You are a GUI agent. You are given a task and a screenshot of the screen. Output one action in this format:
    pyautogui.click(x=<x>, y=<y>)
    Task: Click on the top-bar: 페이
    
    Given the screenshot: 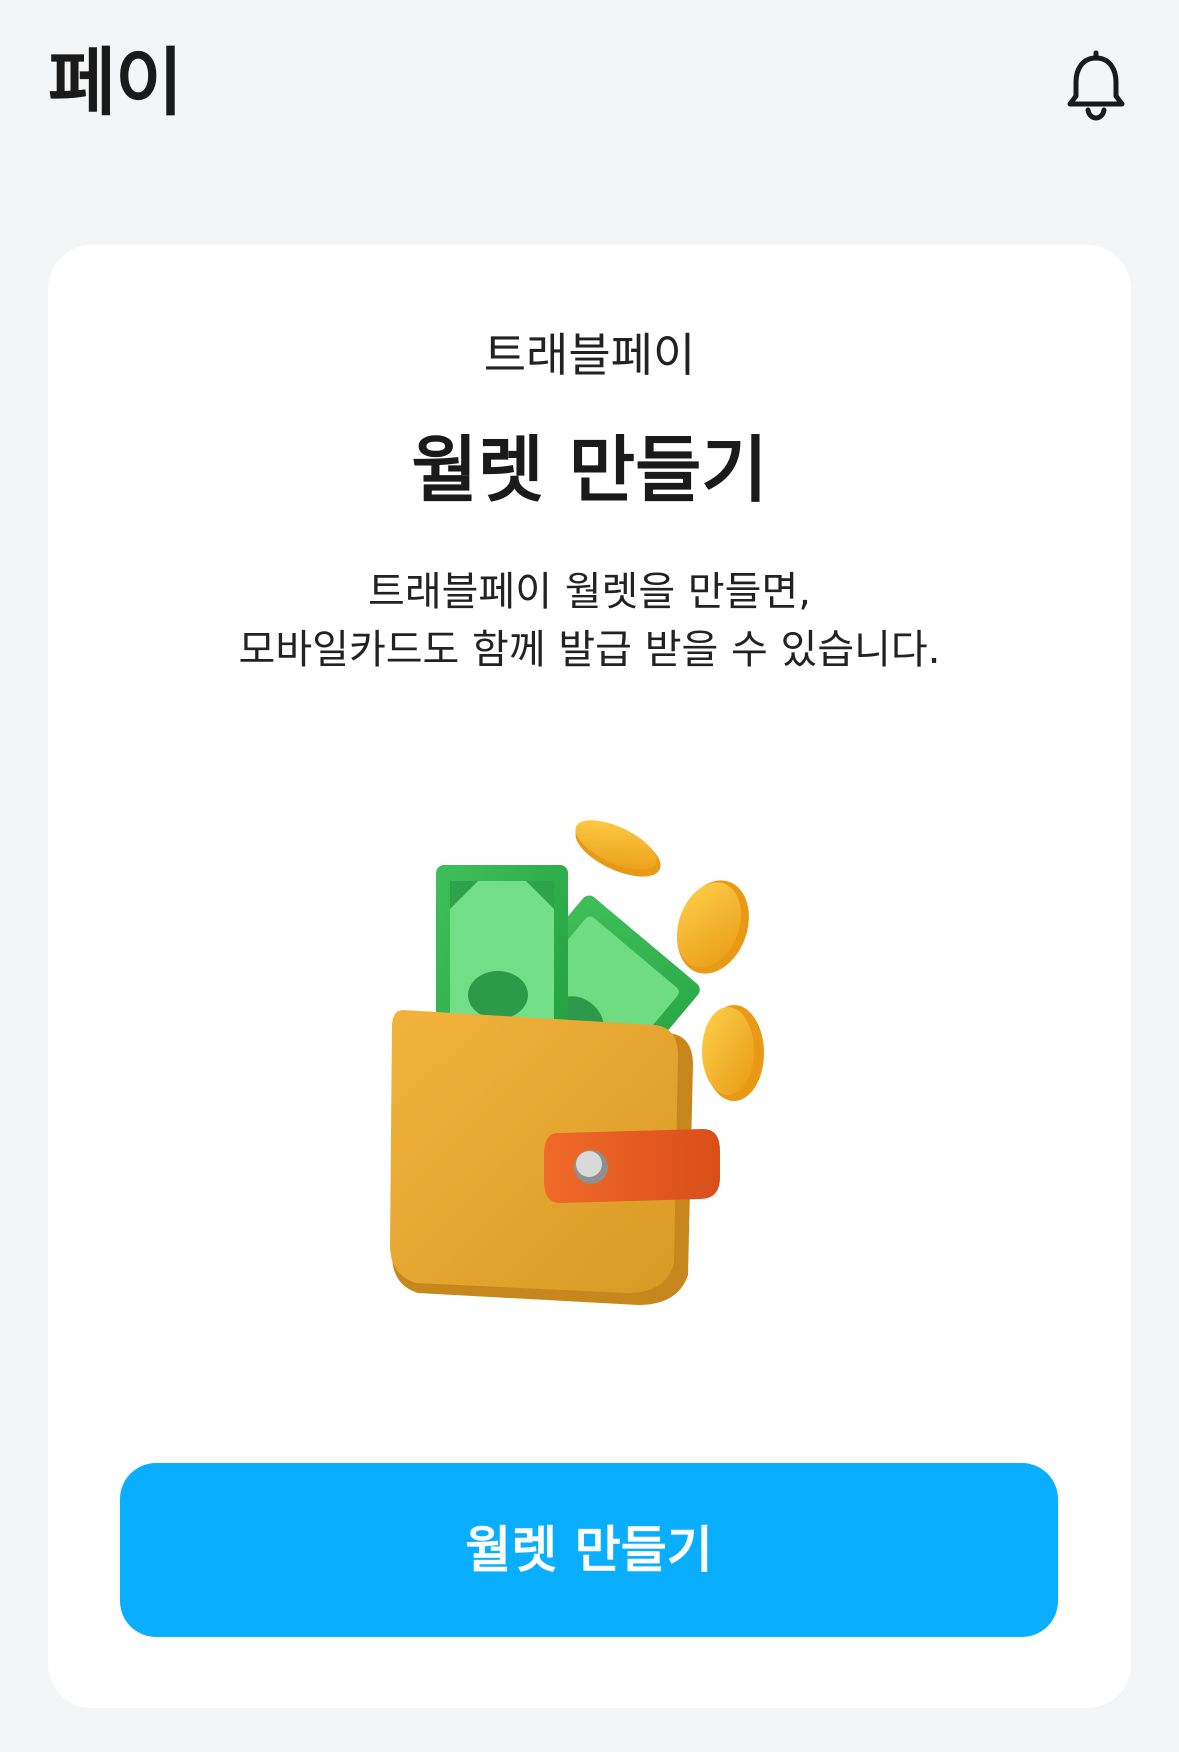 What is the action you would take?
    pyautogui.click(x=589, y=90)
    